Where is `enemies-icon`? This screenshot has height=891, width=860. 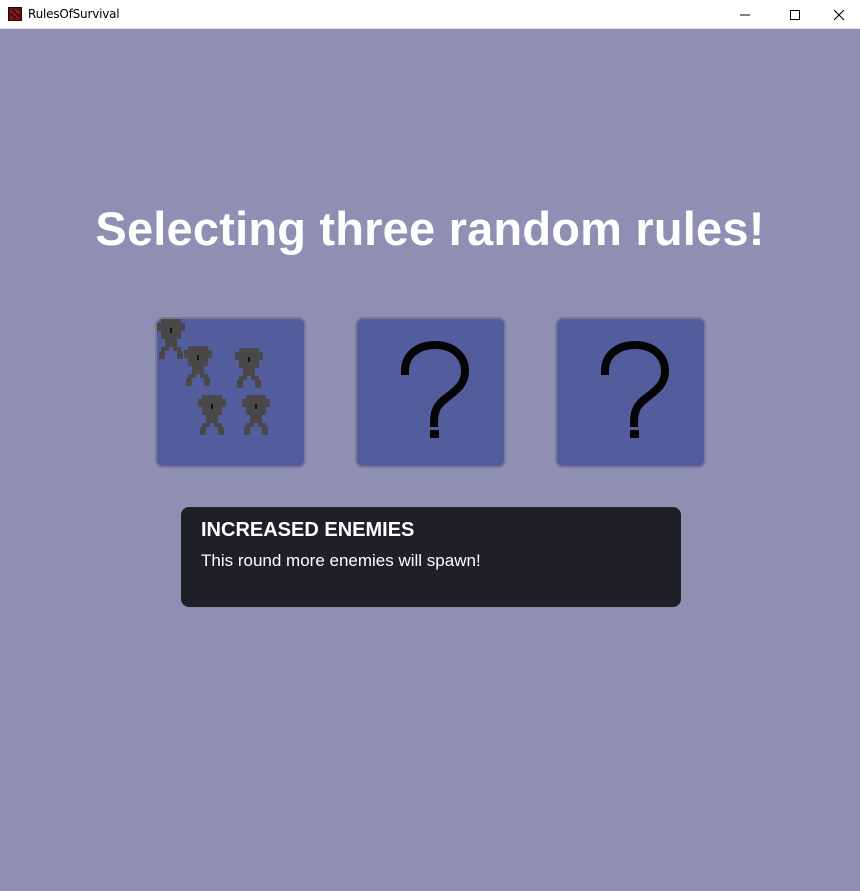
enemies-icon is located at coordinates (213, 377).